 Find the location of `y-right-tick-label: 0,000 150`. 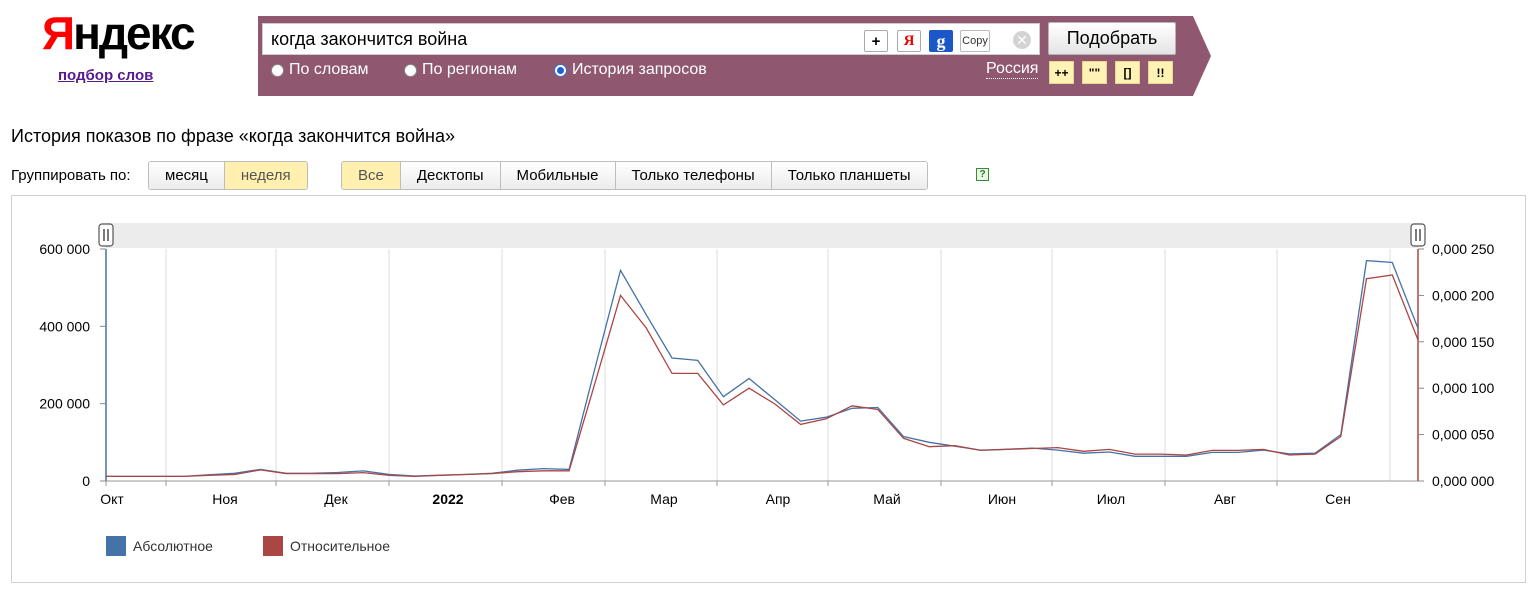

y-right-tick-label: 0,000 150 is located at coordinates (1463, 342).